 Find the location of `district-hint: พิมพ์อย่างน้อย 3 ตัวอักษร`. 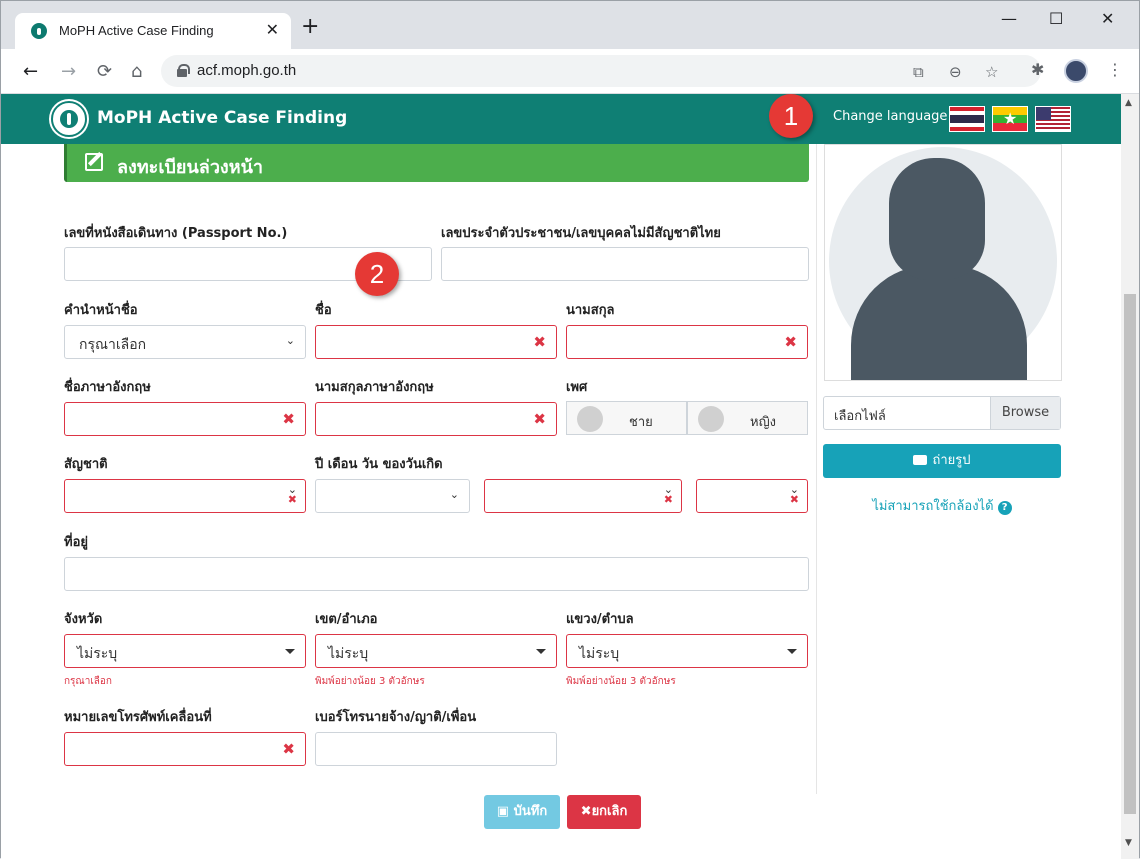

district-hint: พิมพ์อย่างน้อย 3 ตัวอักษร is located at coordinates (370, 681).